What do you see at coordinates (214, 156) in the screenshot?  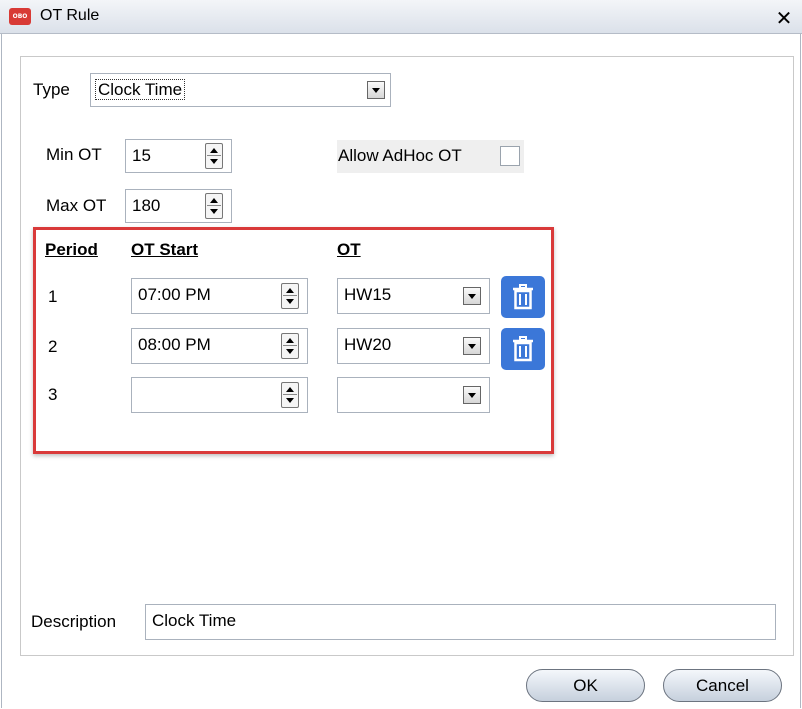 I see `min-ot-spinner` at bounding box center [214, 156].